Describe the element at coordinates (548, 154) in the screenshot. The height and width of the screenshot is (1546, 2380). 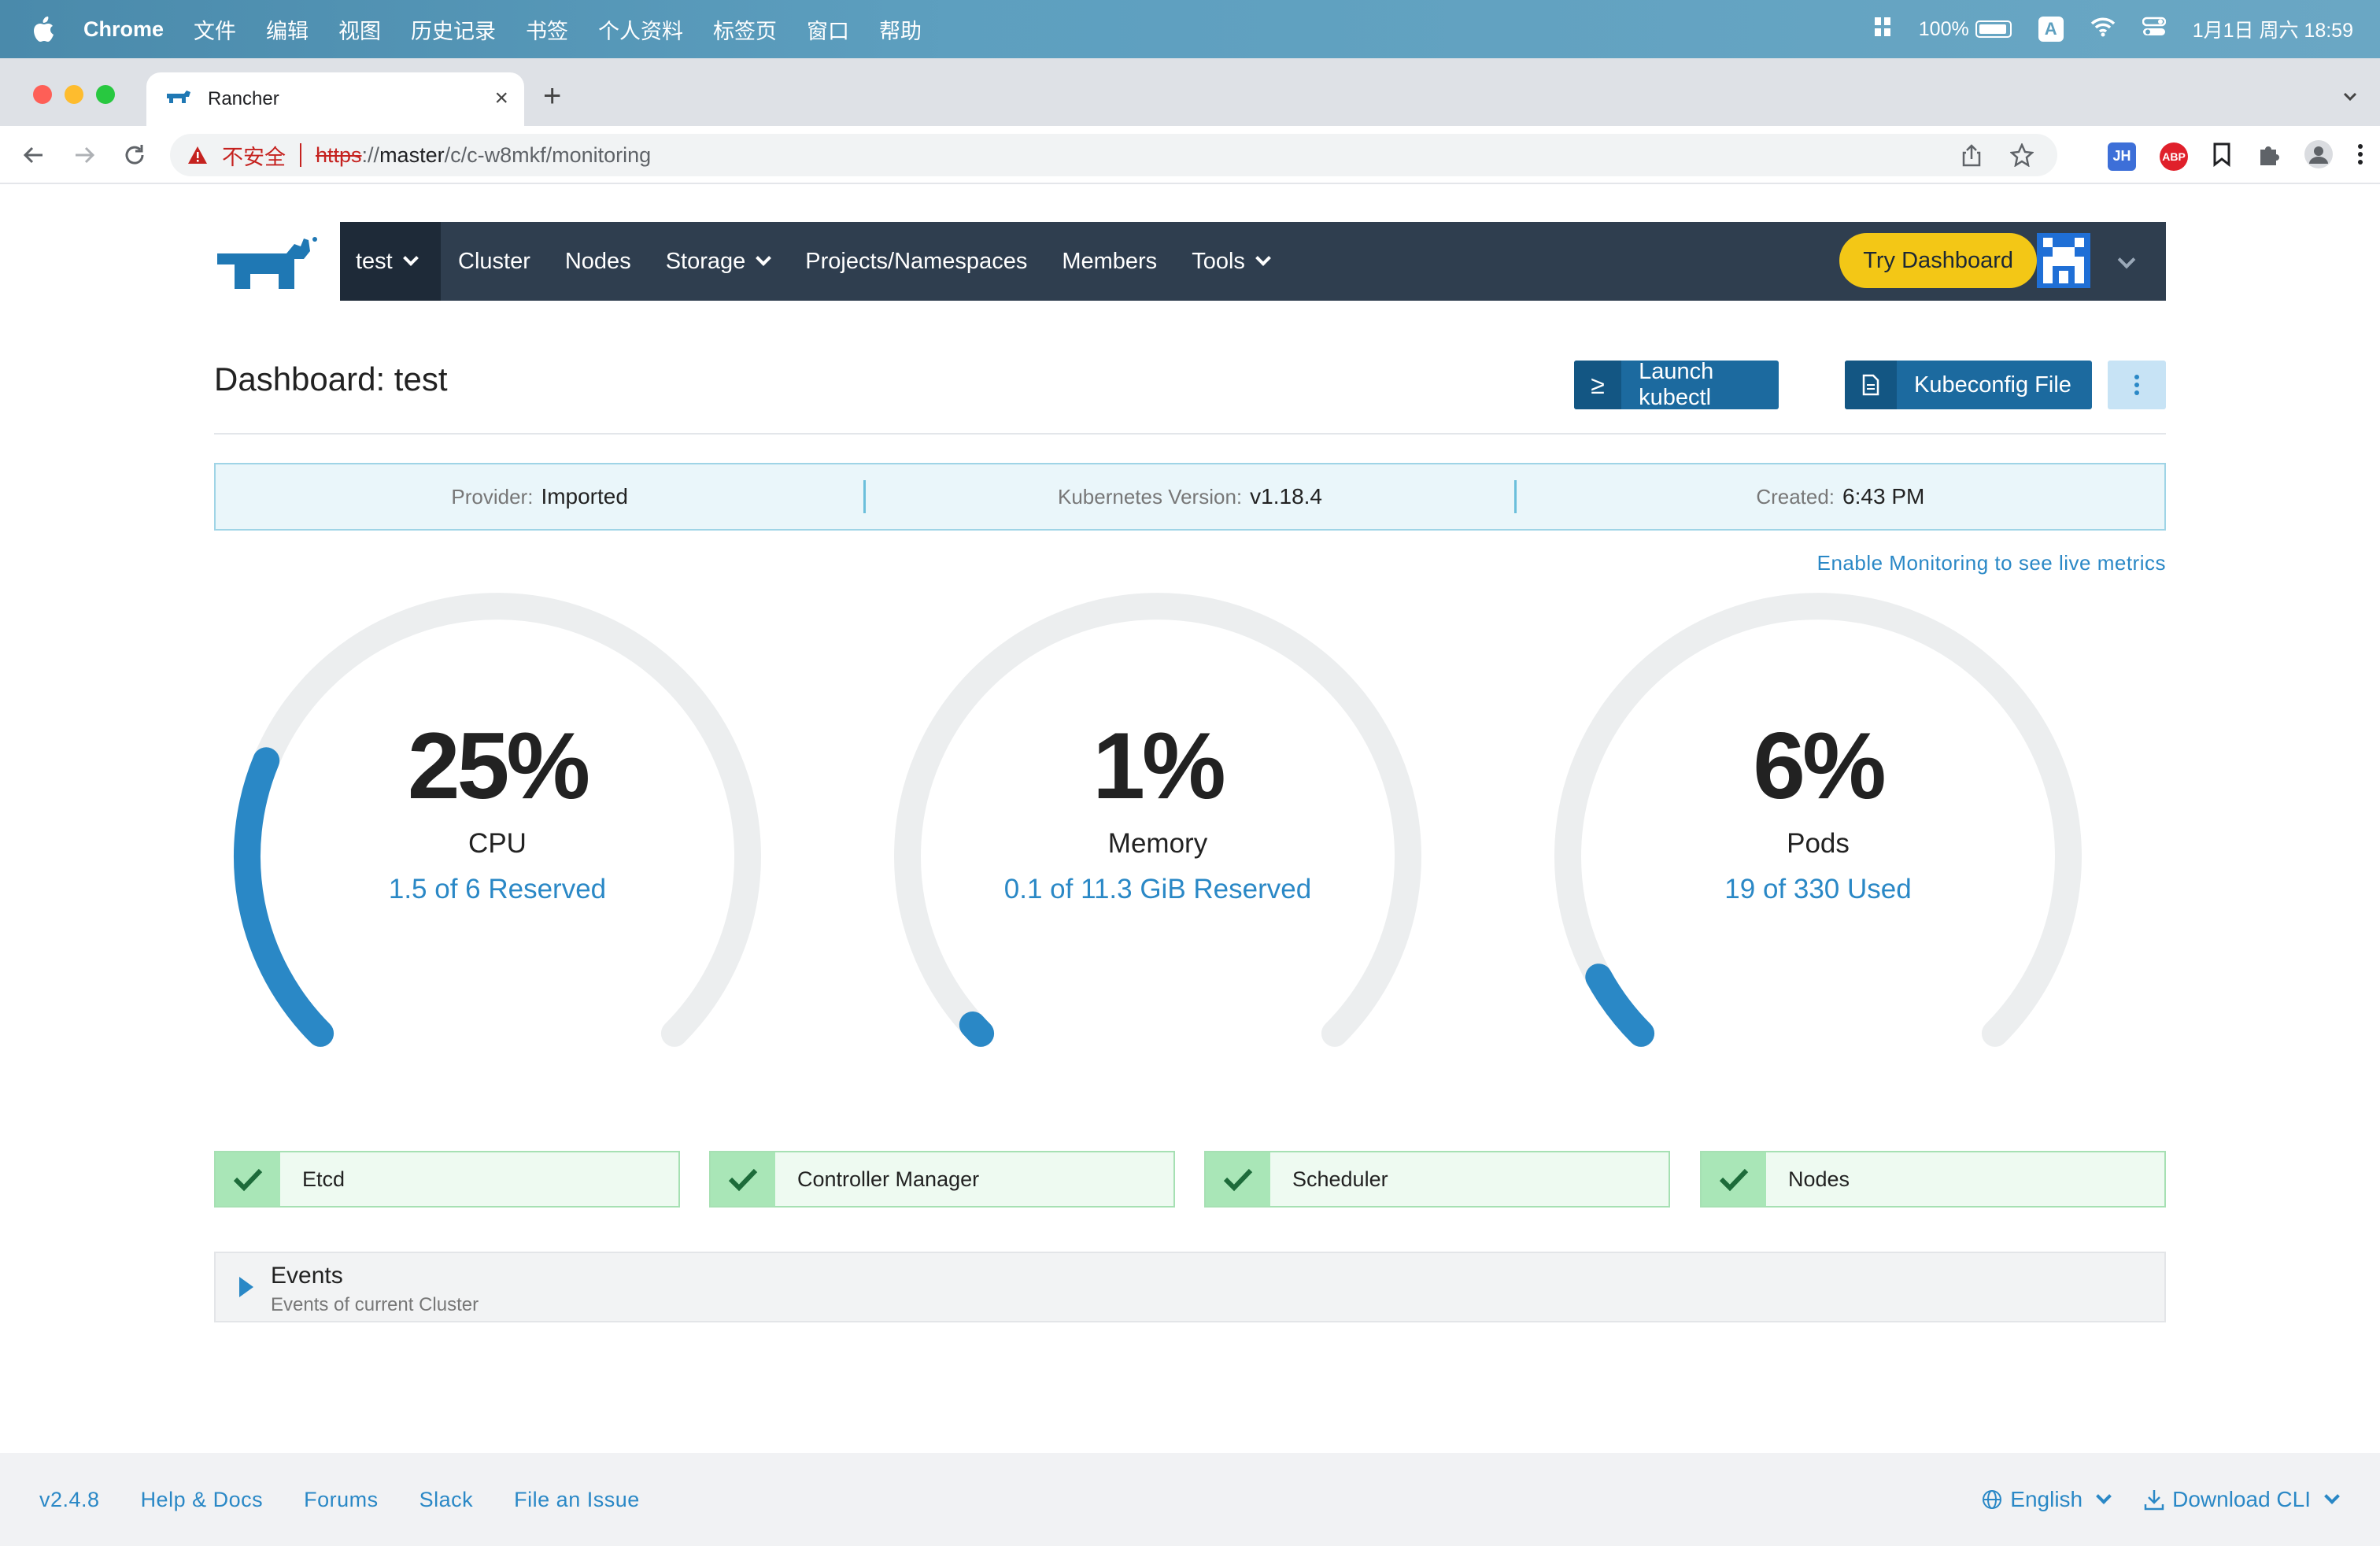
I see `url-path: /c/c-w8mkf/monitoring` at that location.